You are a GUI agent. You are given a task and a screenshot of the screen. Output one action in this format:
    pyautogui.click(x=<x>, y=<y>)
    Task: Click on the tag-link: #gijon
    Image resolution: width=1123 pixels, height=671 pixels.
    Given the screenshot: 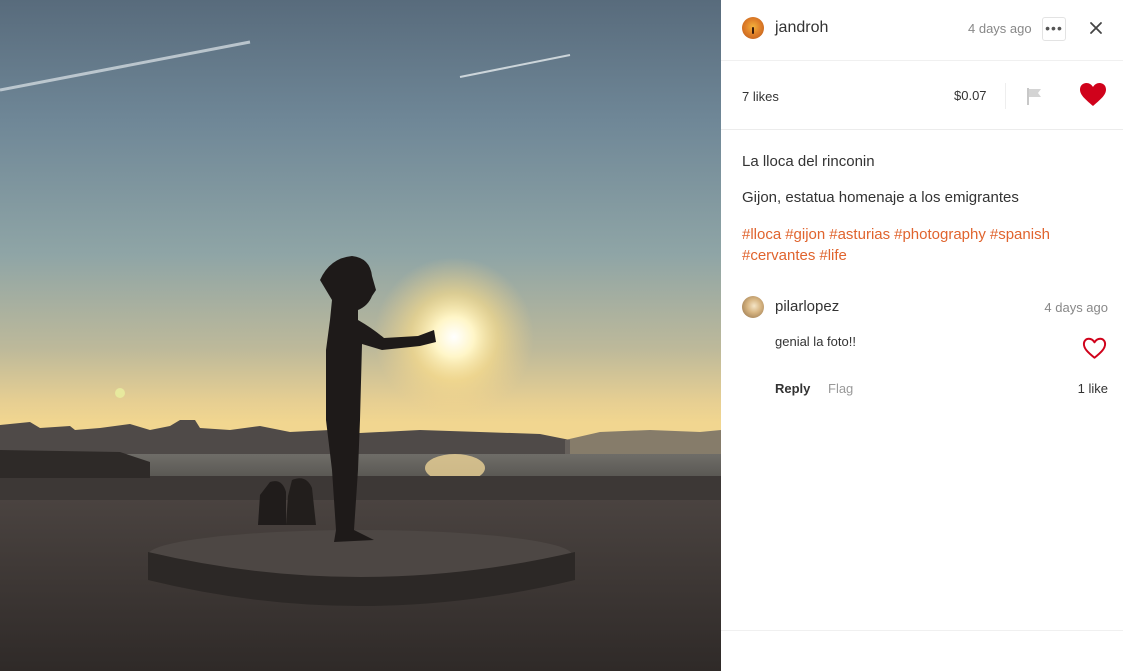 What is the action you would take?
    pyautogui.click(x=805, y=234)
    